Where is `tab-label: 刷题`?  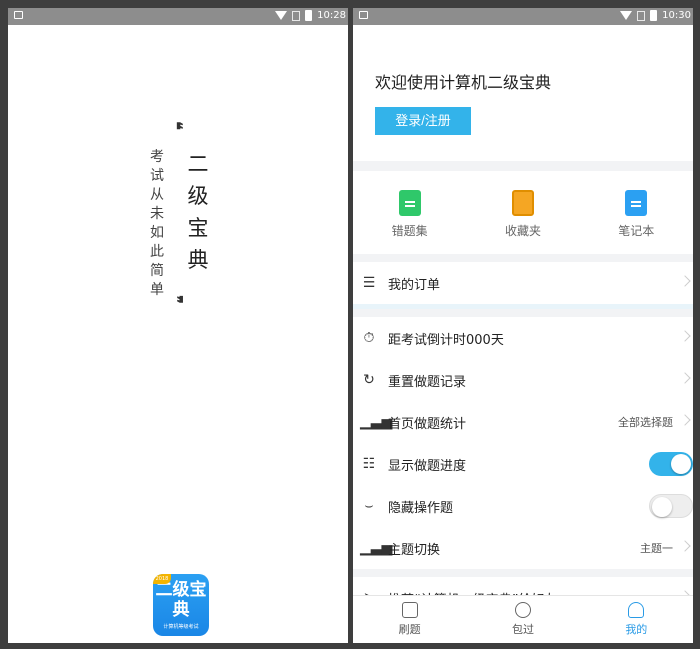
tab-label: 刷题 is located at coordinates (409, 629).